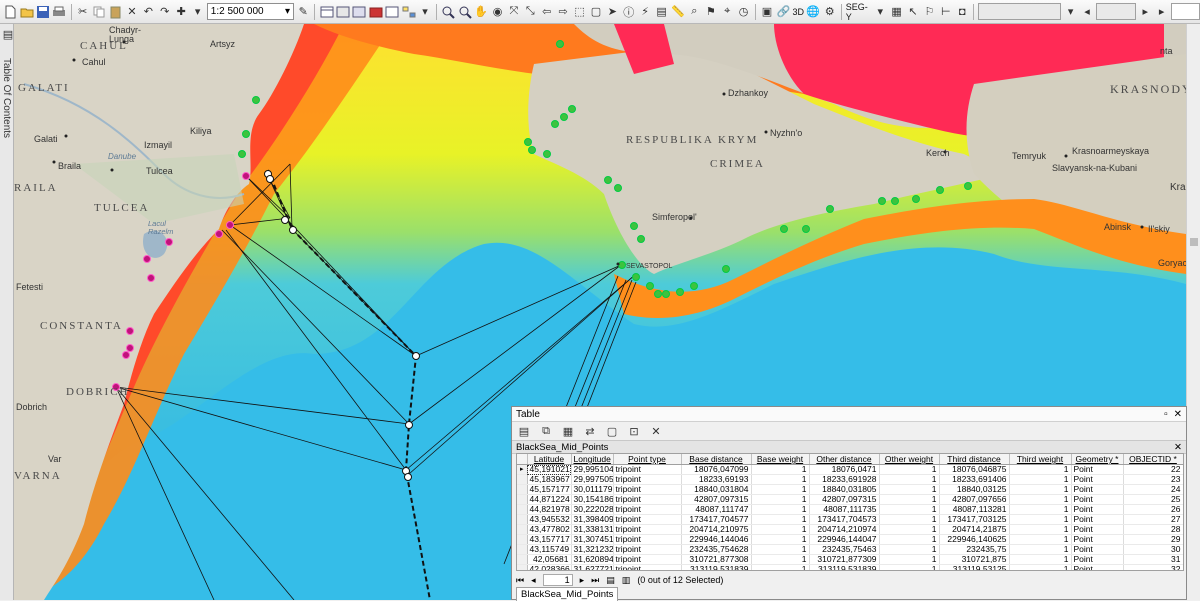 The height and width of the screenshot is (601, 1200). Describe the element at coordinates (549, 549) in the screenshot. I see `table-cell: 43,115749` at that location.